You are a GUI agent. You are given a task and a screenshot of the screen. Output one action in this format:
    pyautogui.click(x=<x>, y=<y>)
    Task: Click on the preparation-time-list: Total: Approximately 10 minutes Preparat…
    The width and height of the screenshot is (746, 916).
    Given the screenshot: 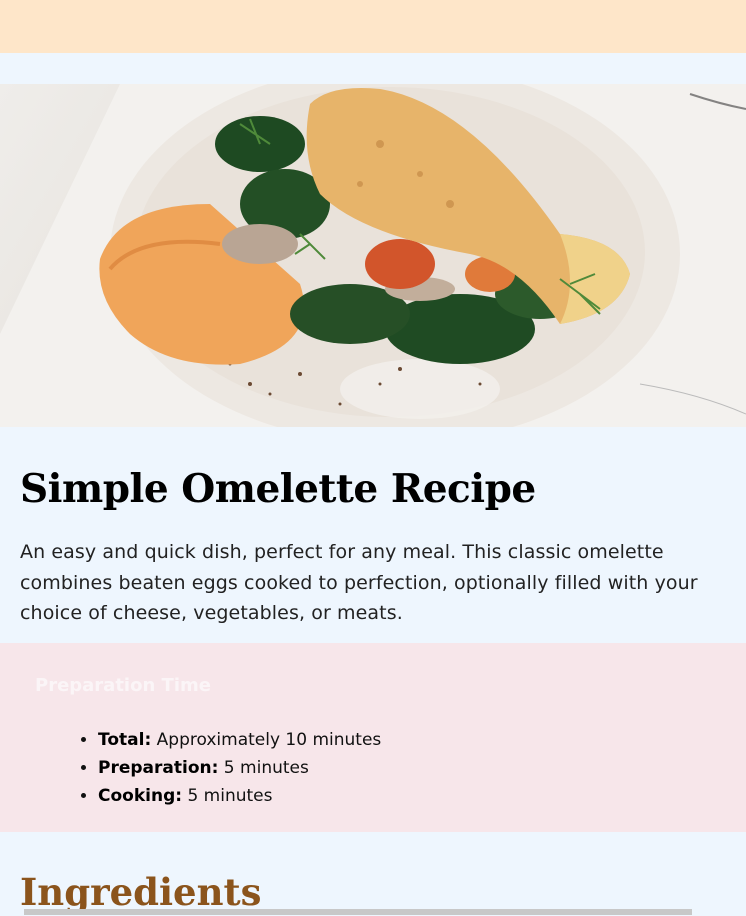 What is the action you would take?
    pyautogui.click(x=225, y=768)
    